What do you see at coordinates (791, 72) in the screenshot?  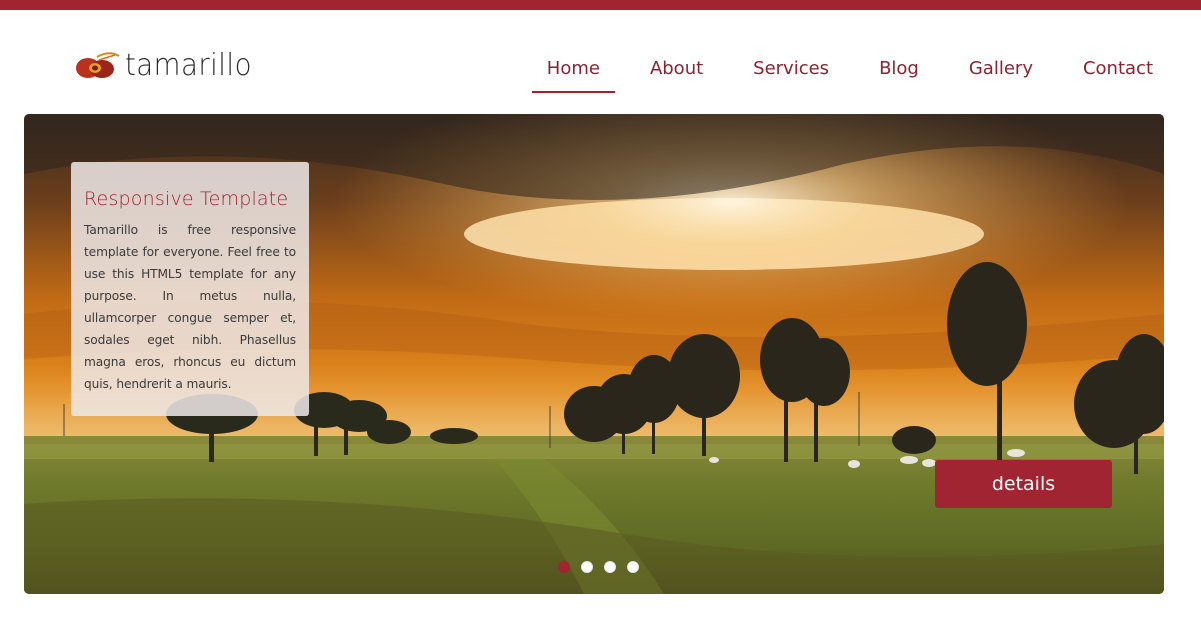 I see `nav-item-services: Services` at bounding box center [791, 72].